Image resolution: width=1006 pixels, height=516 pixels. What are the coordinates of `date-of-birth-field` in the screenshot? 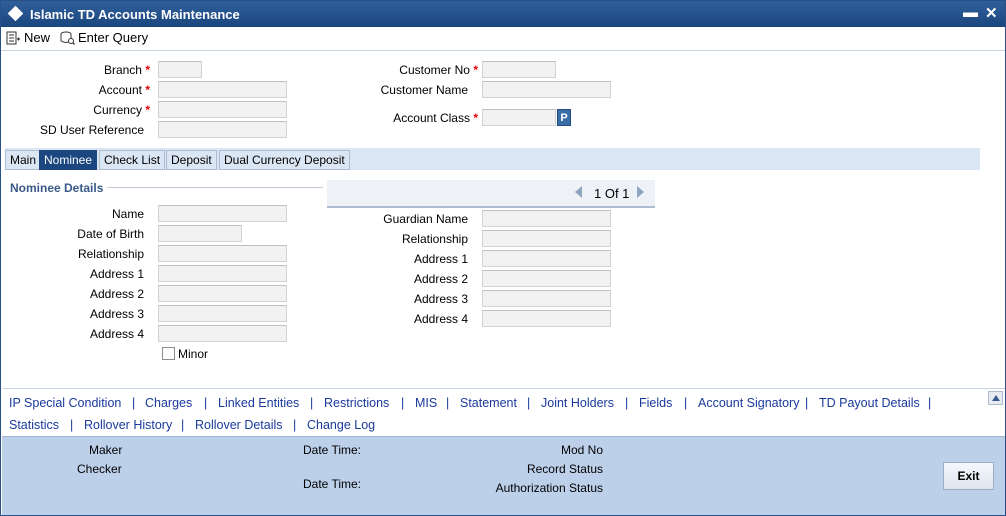 It's located at (200, 233).